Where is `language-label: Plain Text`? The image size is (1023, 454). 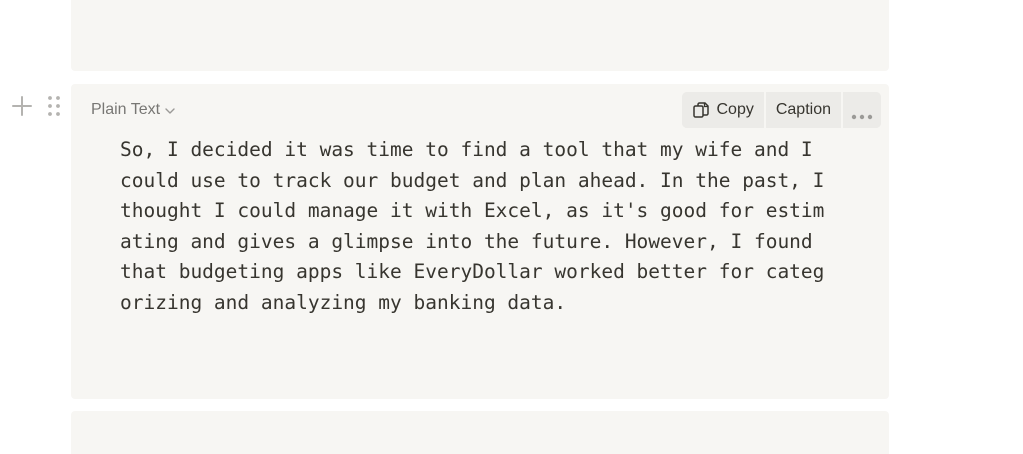
language-label: Plain Text is located at coordinates (126, 109).